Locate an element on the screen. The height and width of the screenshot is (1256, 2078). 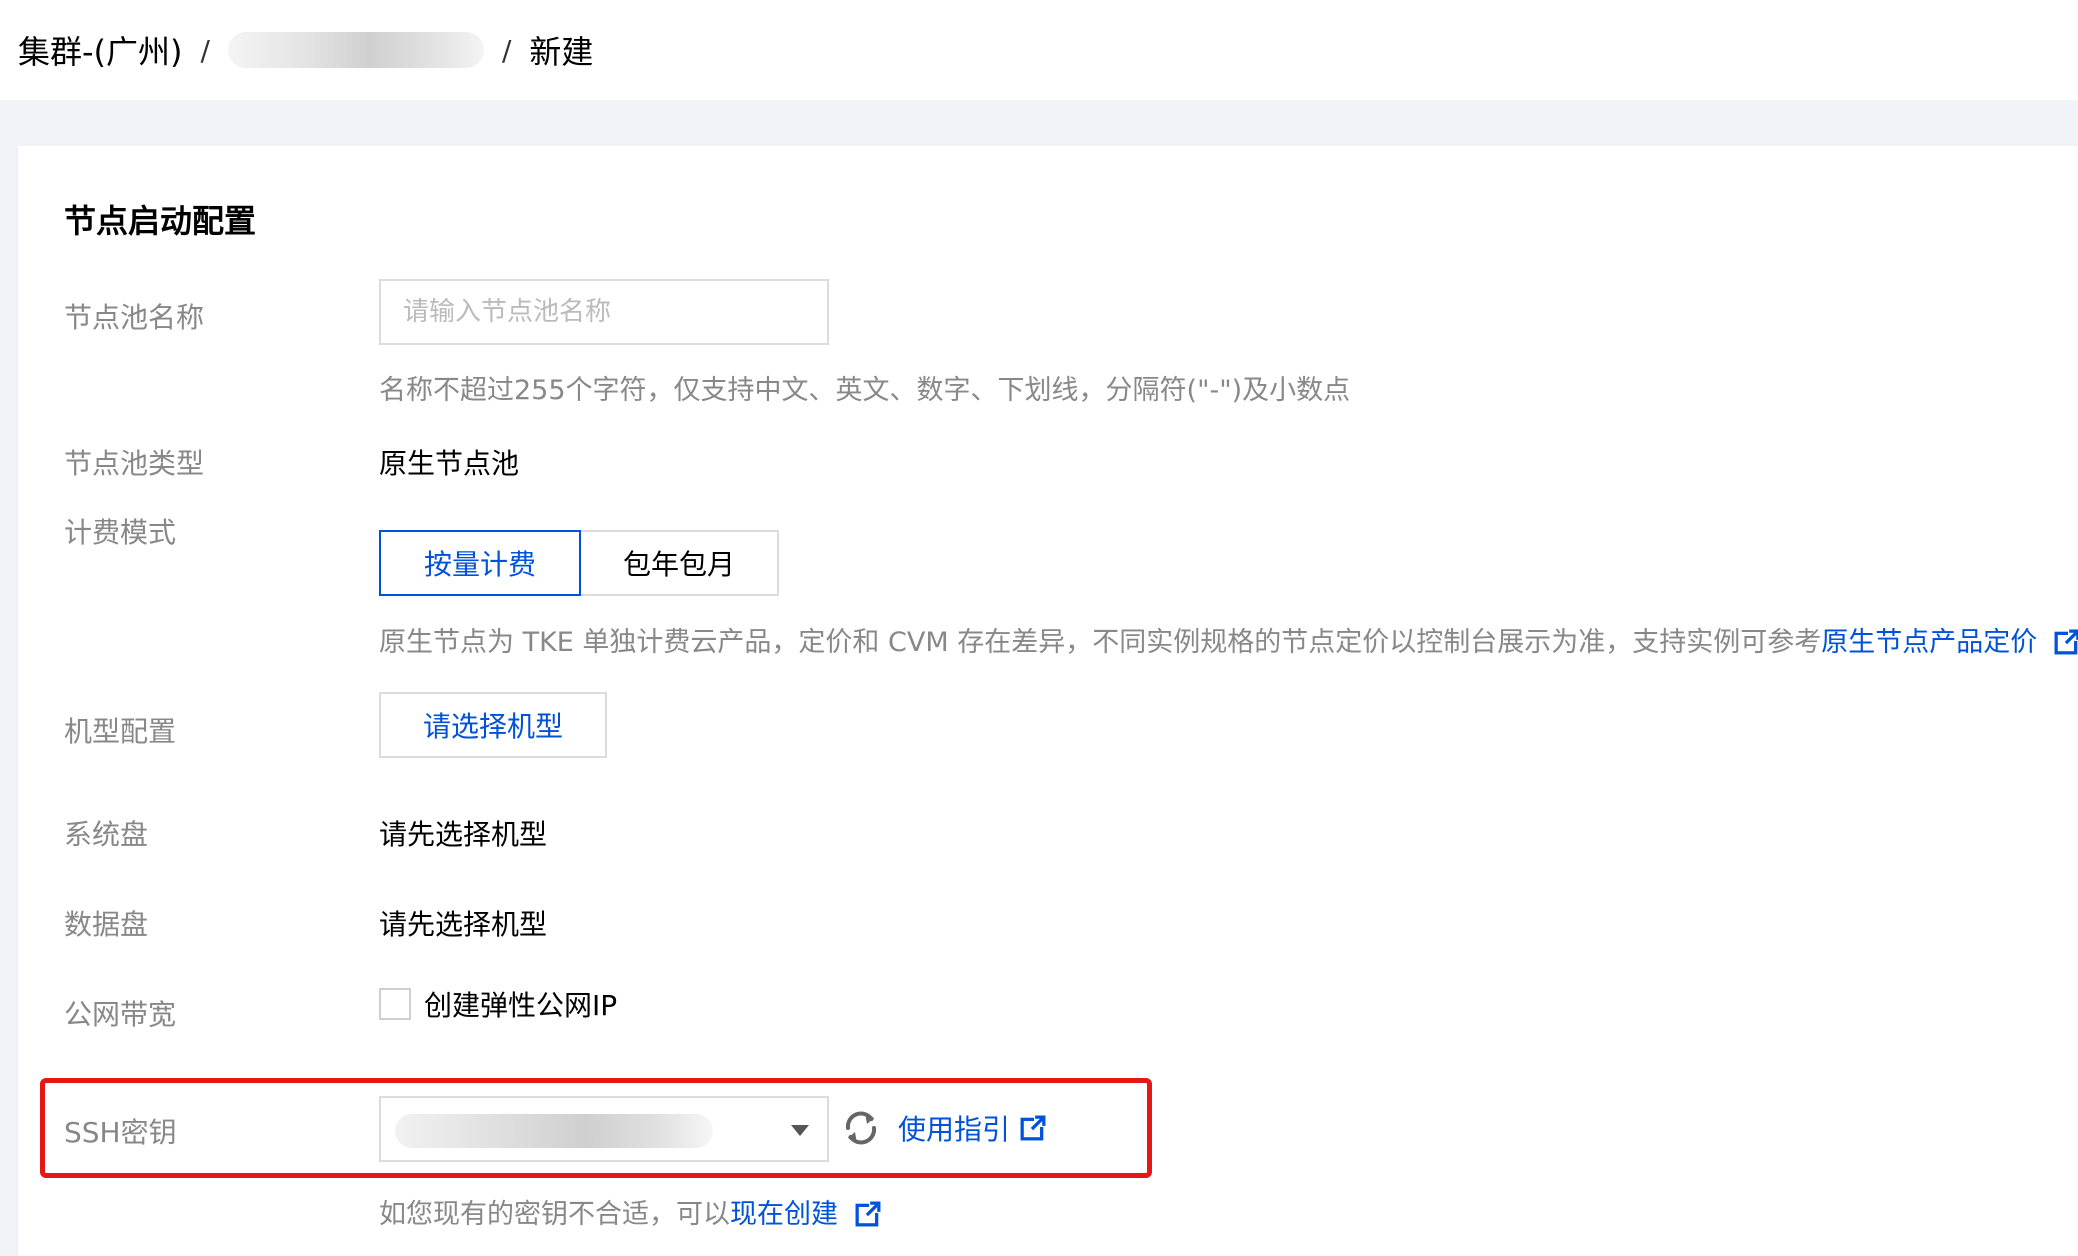
instance-type-label: 机型配置 is located at coordinates (120, 731).